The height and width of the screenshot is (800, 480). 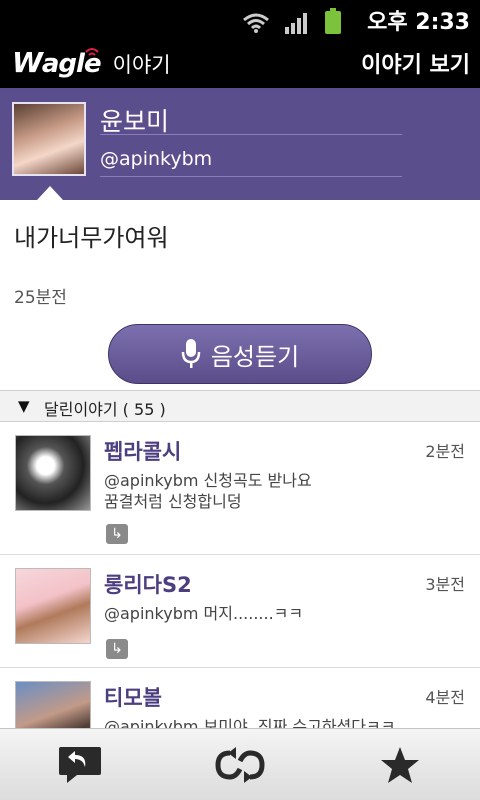 I want to click on reply-text: @apinkybm 보미야..진짜 수고하셨다ㅋㅋ, so click(x=250, y=722).